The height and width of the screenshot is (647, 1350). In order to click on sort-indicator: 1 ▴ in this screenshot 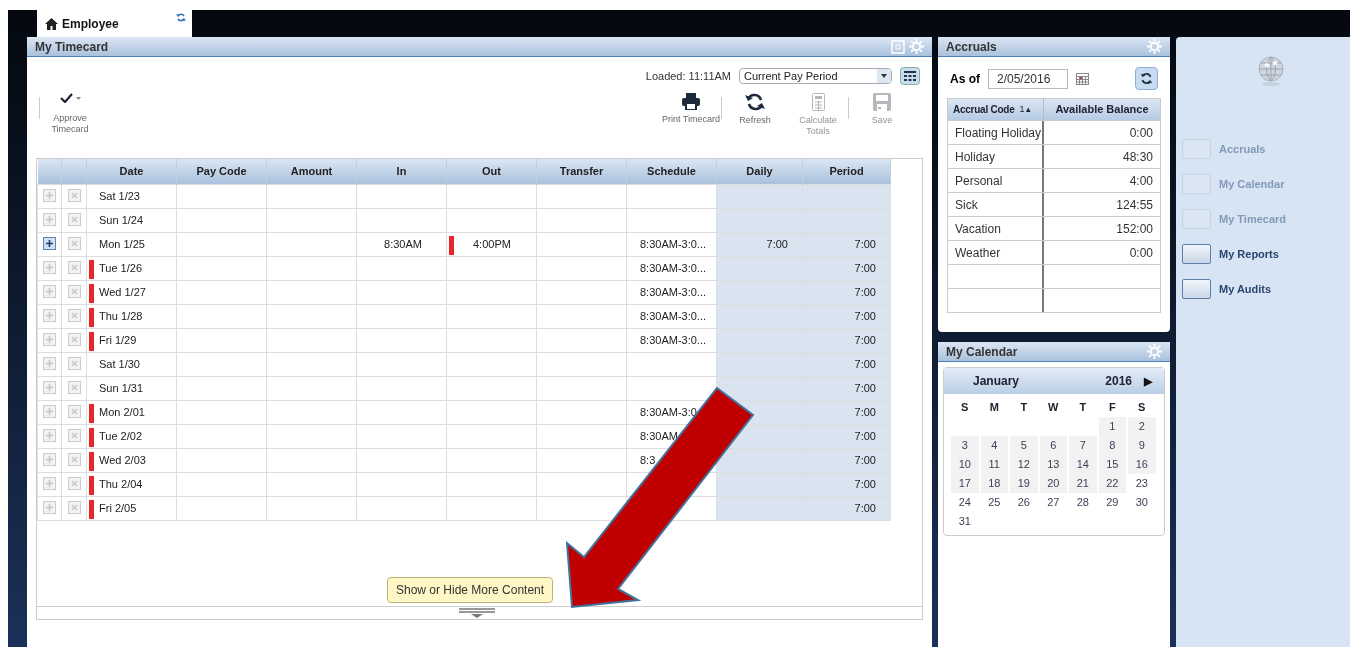, I will do `click(1025, 109)`.